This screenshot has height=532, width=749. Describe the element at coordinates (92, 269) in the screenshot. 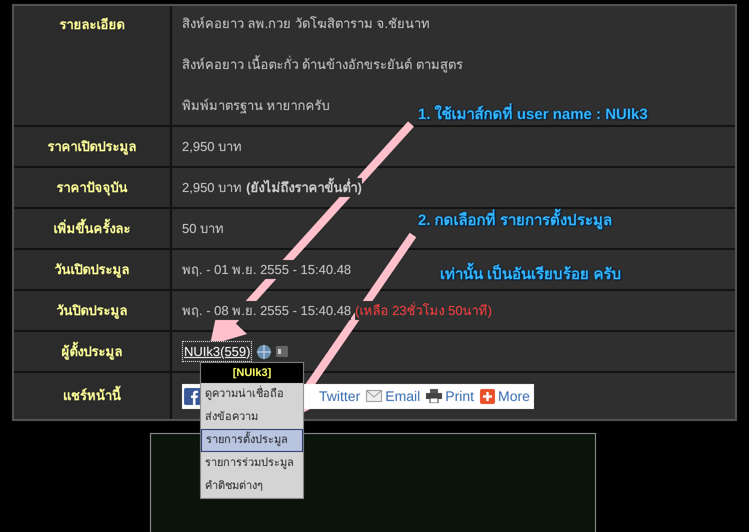

I see `field-label: วันเปิดประมูล` at that location.